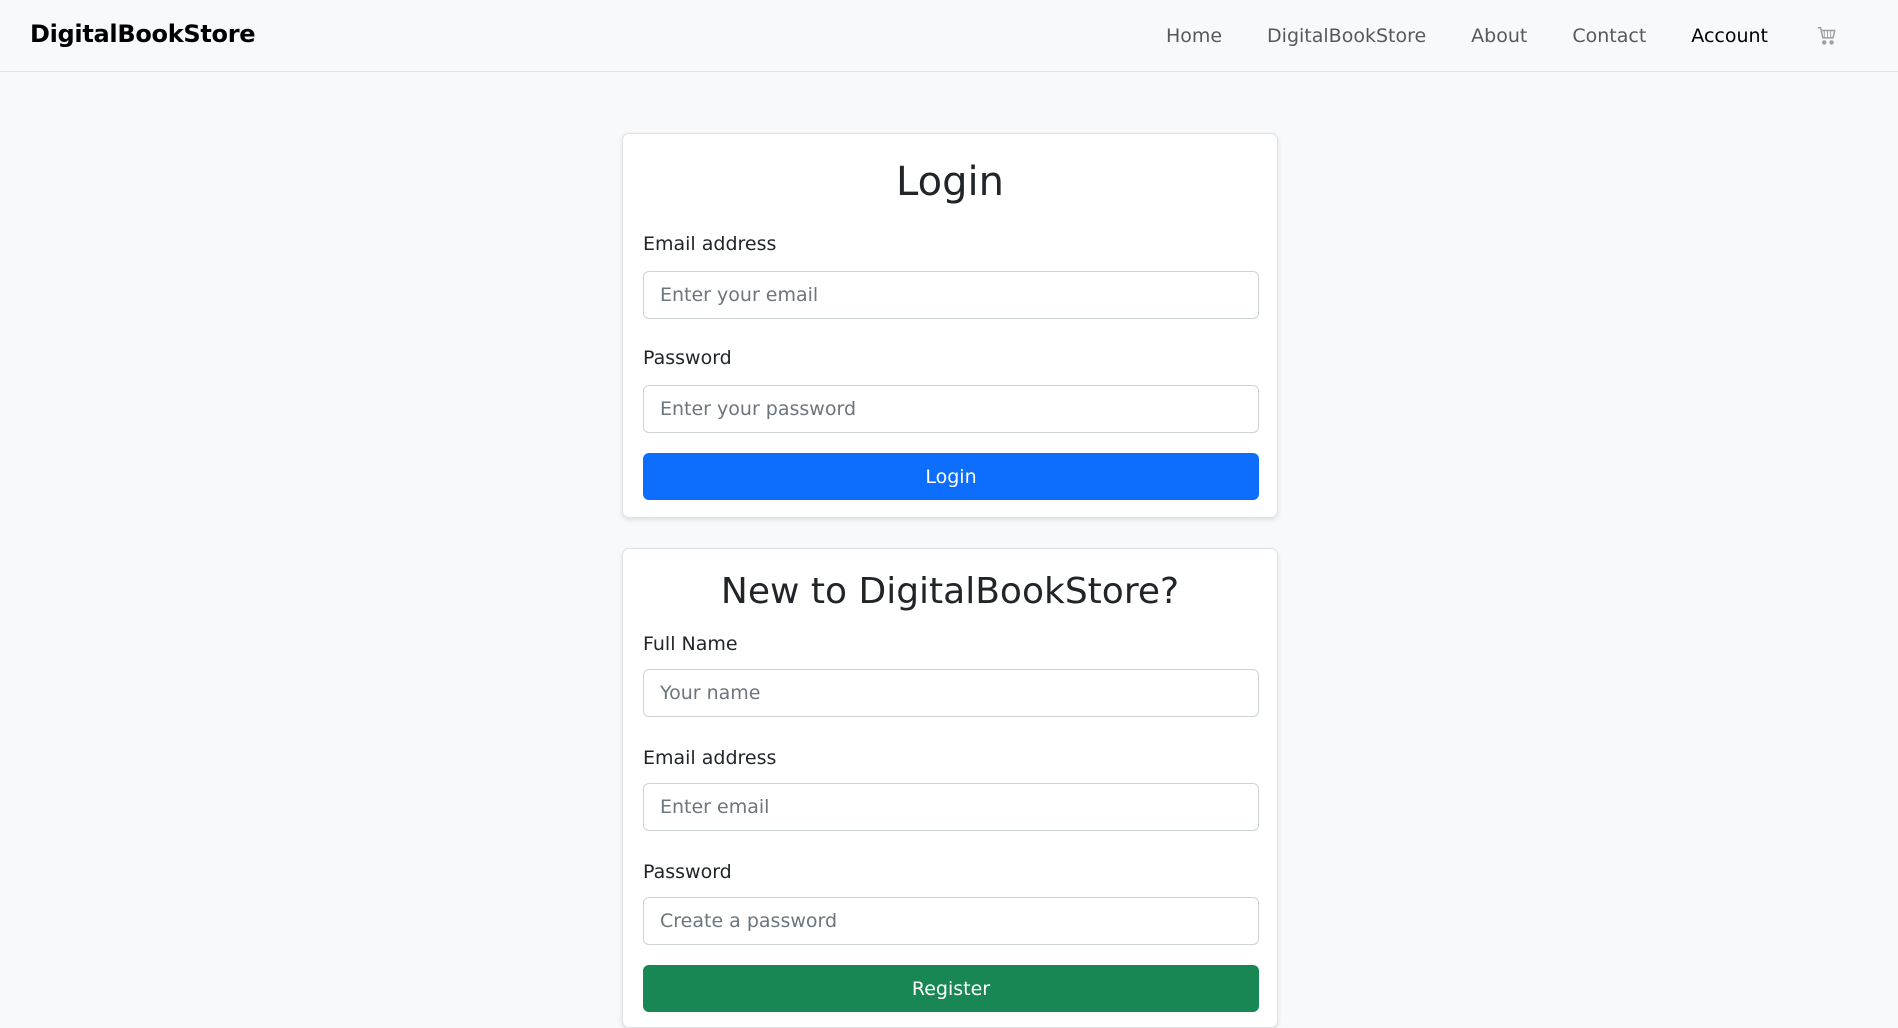 The image size is (1898, 1028). What do you see at coordinates (1346, 36) in the screenshot?
I see `nav-link-digitalbookstore: DigitalBookStore` at bounding box center [1346, 36].